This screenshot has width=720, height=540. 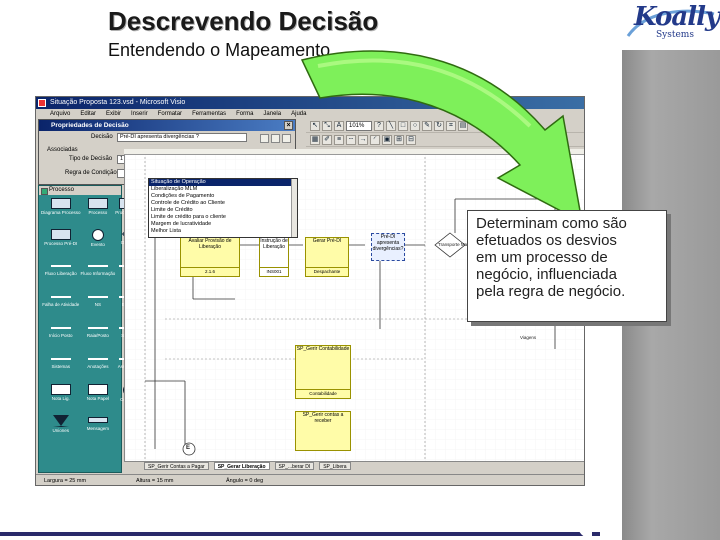 What do you see at coordinates (323, 372) in the screenshot?
I see `subprocess-gerir-contabilidade: SP_Gerir Contabilidade Contabilidade` at bounding box center [323, 372].